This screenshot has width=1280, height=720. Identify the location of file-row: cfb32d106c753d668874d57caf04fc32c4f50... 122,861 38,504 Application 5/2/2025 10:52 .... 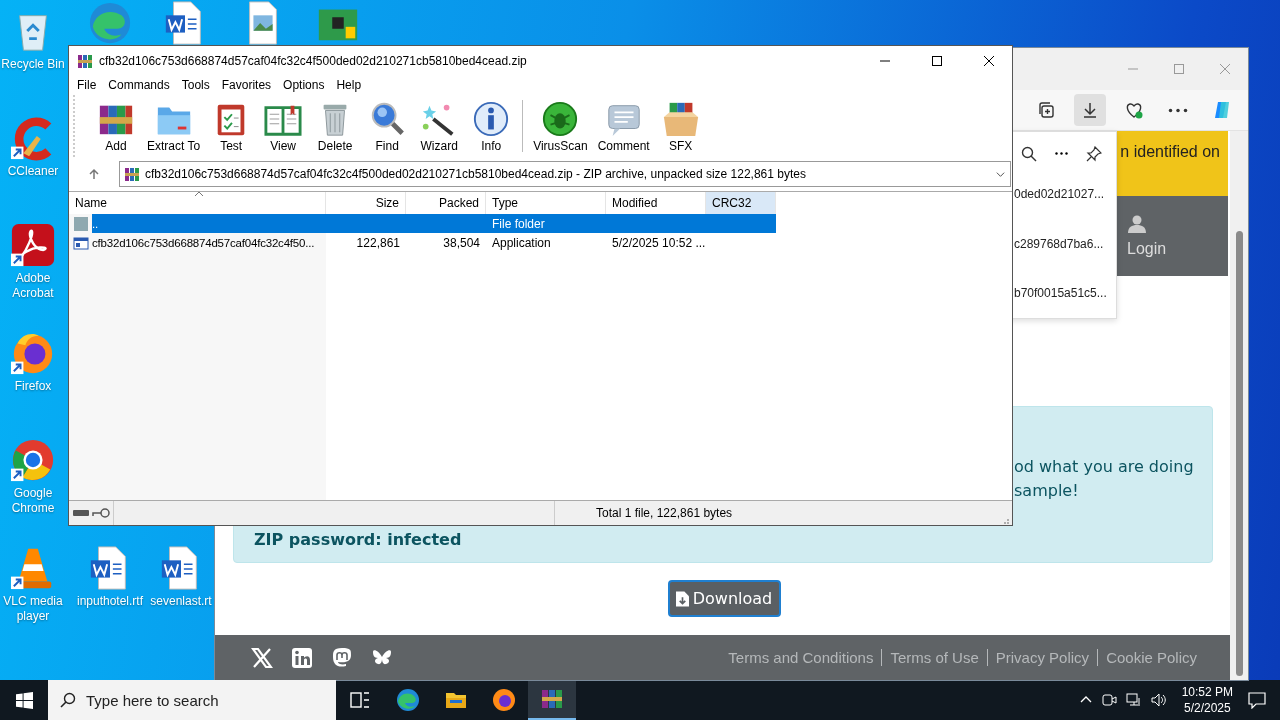
(434, 242).